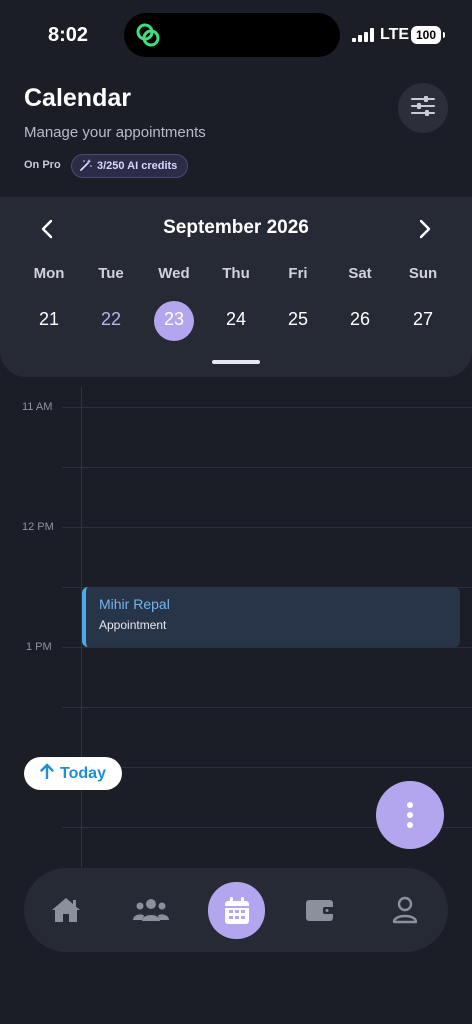 The image size is (472, 1024). I want to click on weekday-mon: Mon, so click(49, 273).